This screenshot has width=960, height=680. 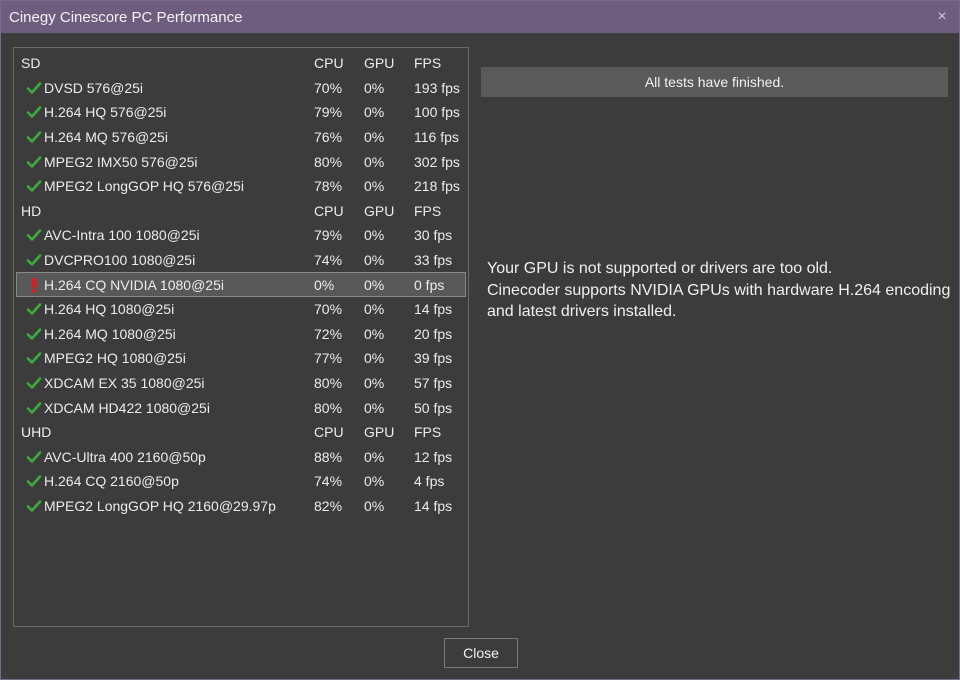 What do you see at coordinates (480, 17) in the screenshot?
I see `title-bar: Cinegy Cinescore PC Performance ×` at bounding box center [480, 17].